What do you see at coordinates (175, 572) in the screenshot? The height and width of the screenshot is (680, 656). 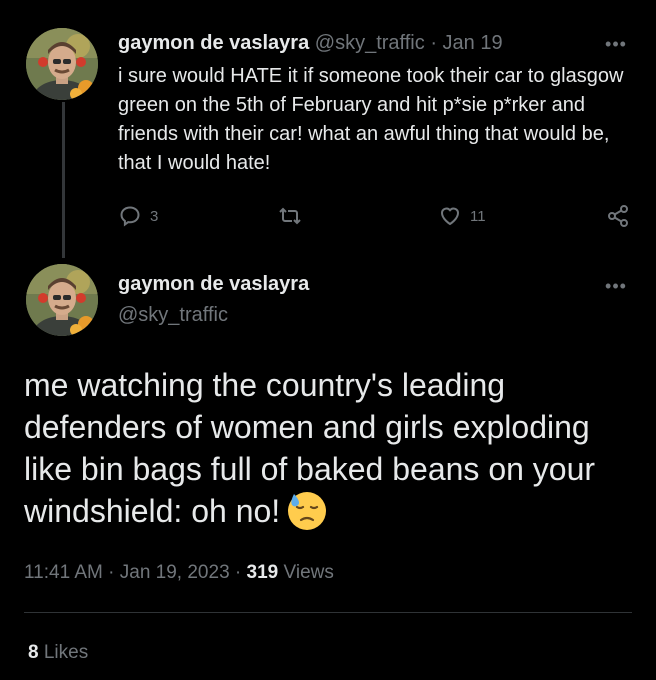 I see `tweet-date: Jan 19, 2023` at bounding box center [175, 572].